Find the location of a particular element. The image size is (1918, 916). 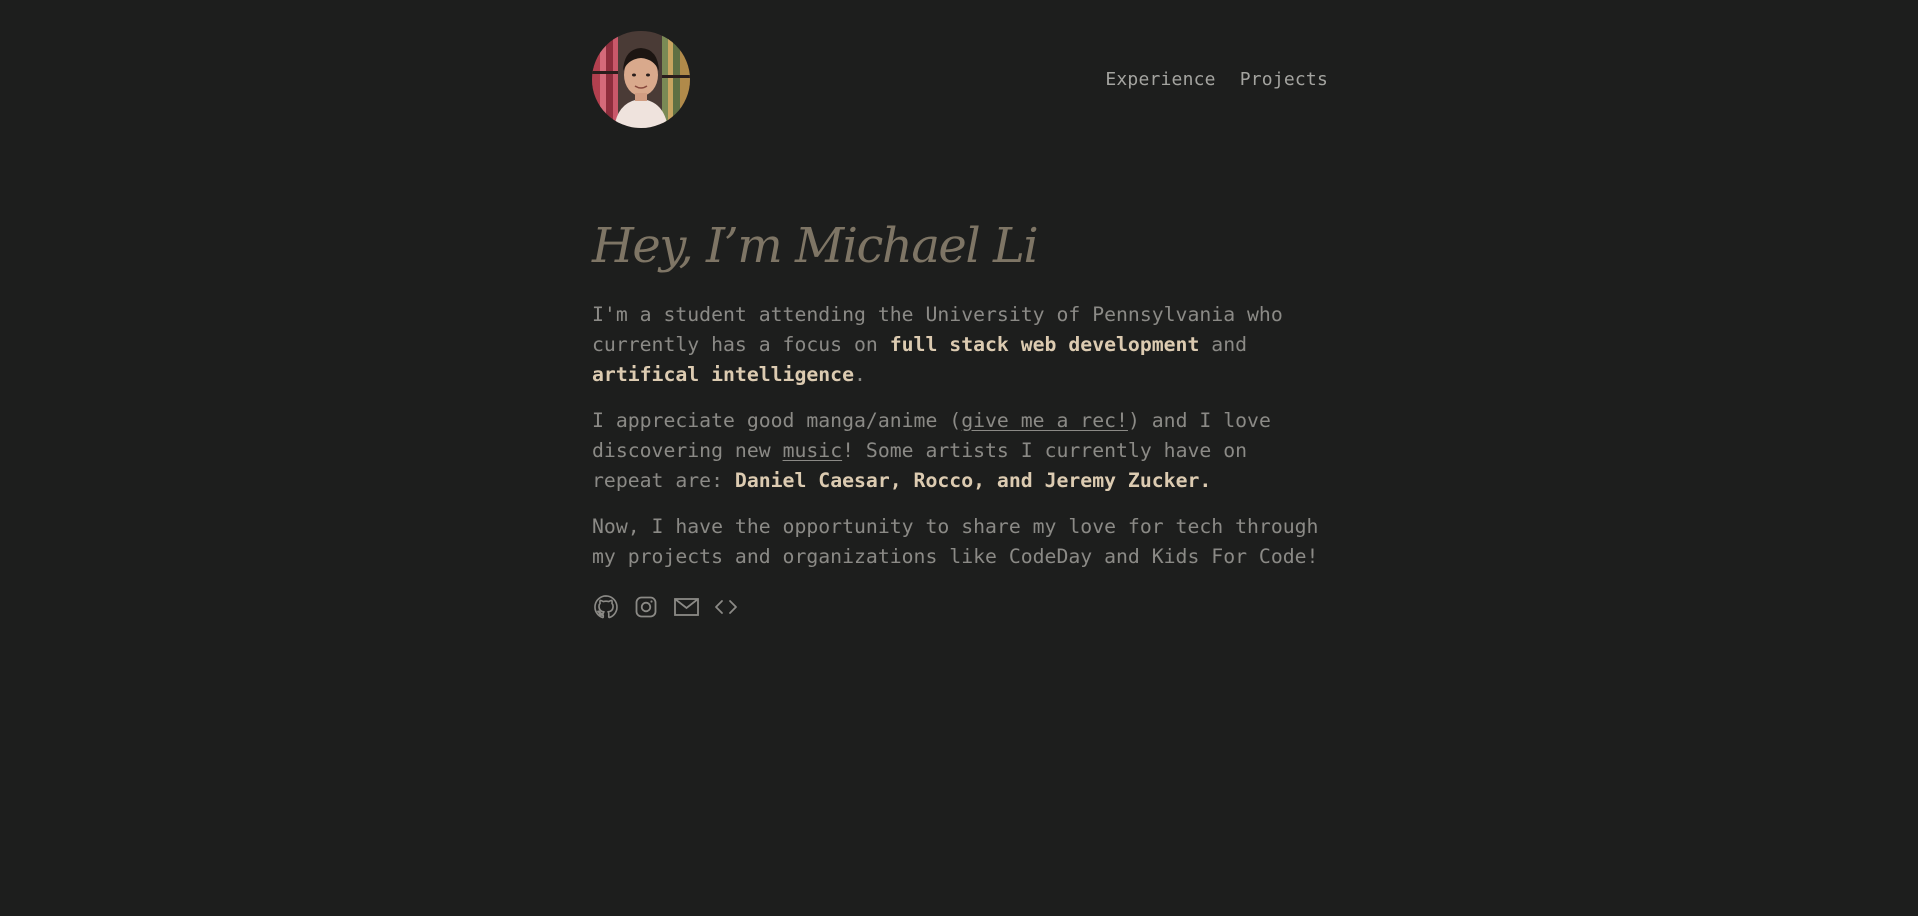

code-icon is located at coordinates (726, 607).